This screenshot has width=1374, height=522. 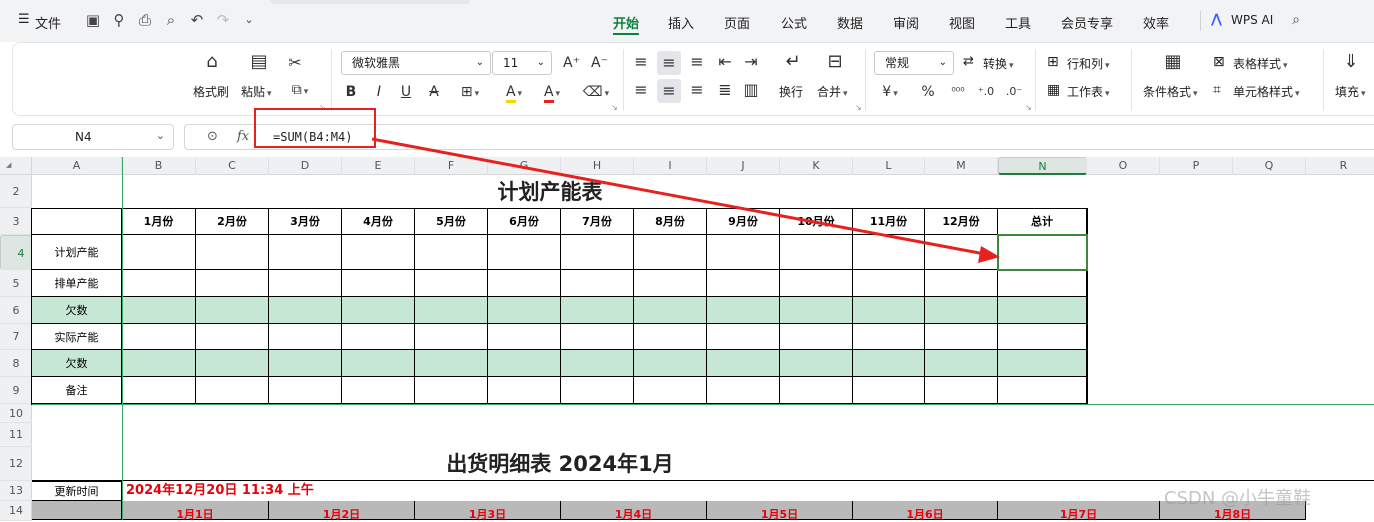 What do you see at coordinates (681, 197) in the screenshot?
I see `arrow-line` at bounding box center [681, 197].